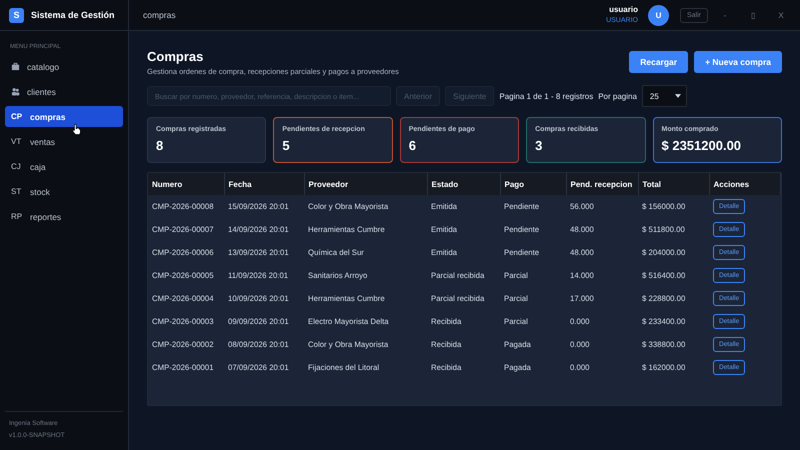 The height and width of the screenshot is (450, 800). What do you see at coordinates (64, 141) in the screenshot?
I see `sidebar-item: VT ventas` at bounding box center [64, 141].